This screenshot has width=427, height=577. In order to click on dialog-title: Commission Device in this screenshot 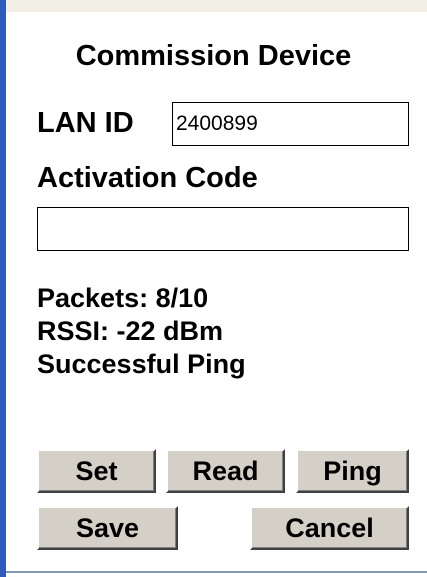, I will do `click(213, 56)`.